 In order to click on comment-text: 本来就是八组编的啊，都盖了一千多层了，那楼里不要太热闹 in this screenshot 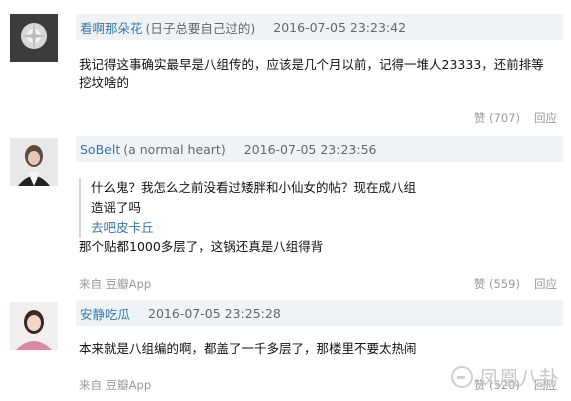, I will do `click(248, 348)`.